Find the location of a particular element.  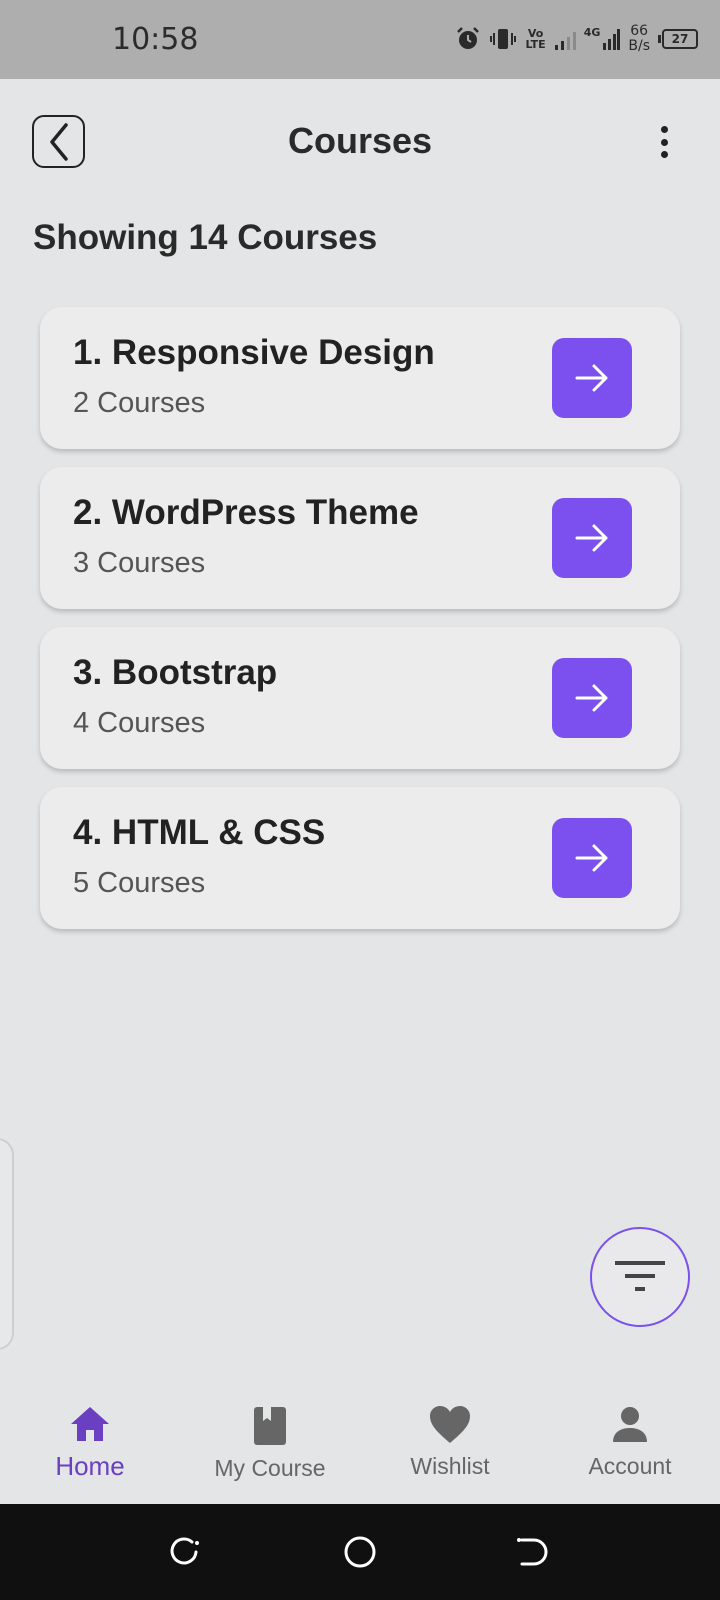

nav-account-label: Account is located at coordinates (630, 1466).